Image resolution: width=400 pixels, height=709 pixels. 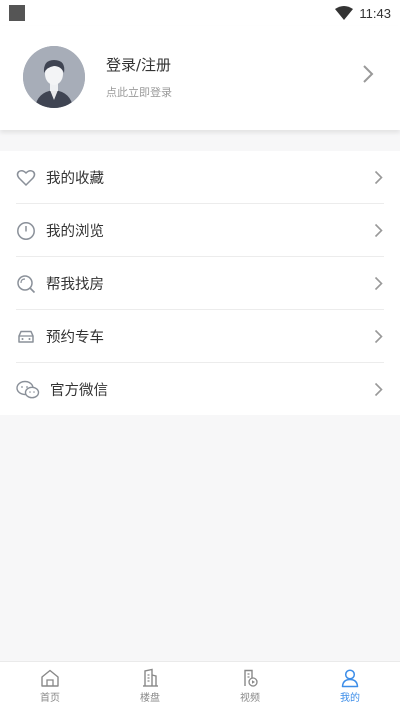 I want to click on menu-item-find-house: 帮我找房, so click(x=200, y=283).